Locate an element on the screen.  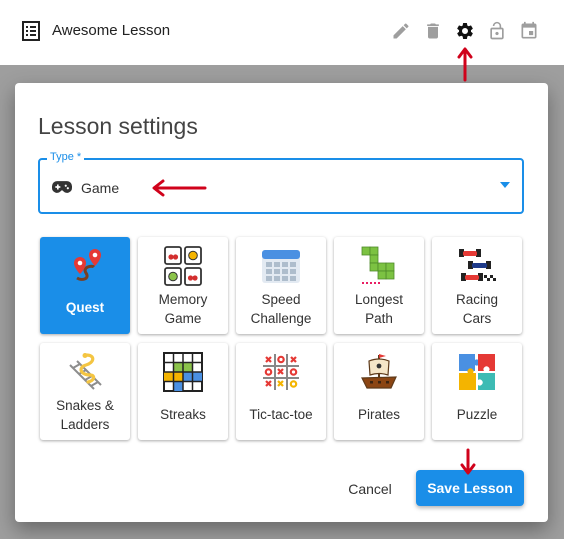
game-tile-memory-game: Memory Game is located at coordinates (183, 285).